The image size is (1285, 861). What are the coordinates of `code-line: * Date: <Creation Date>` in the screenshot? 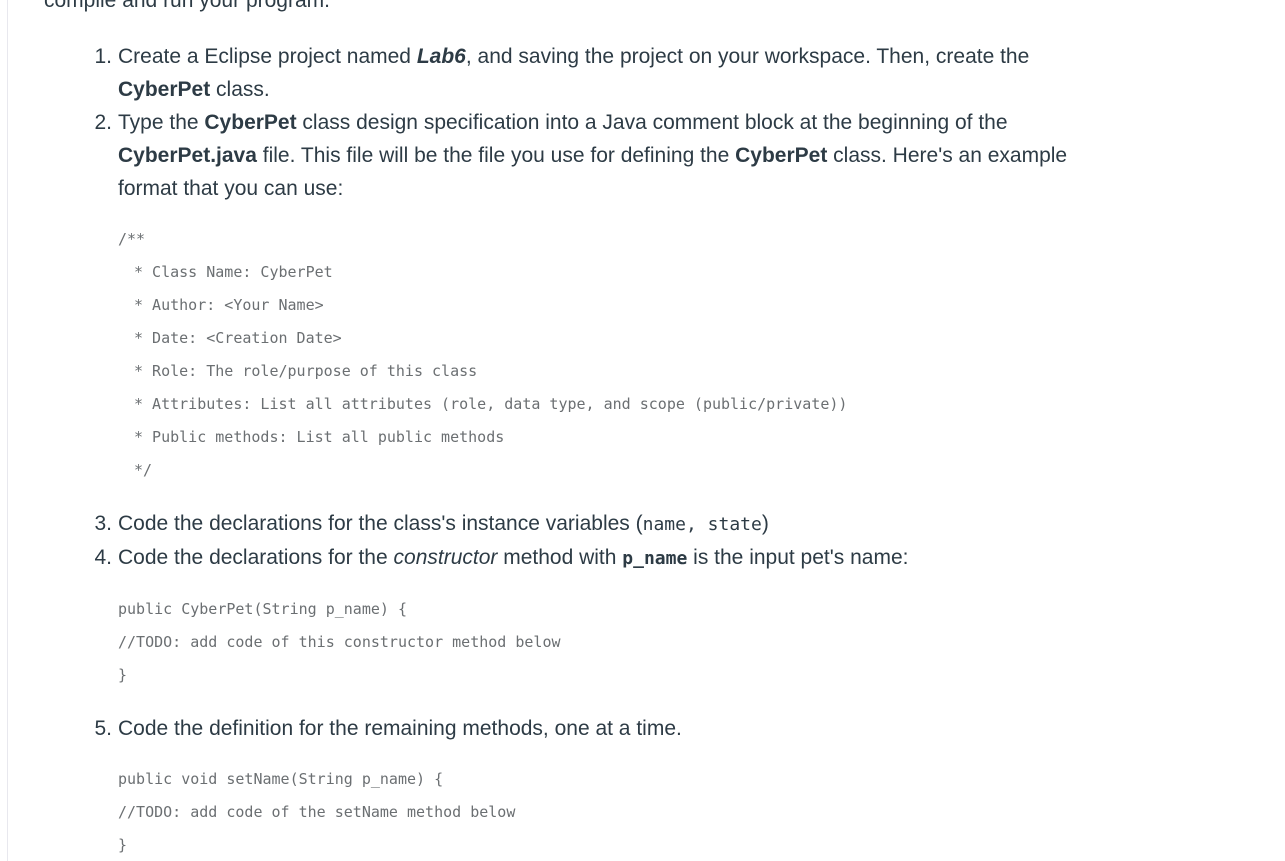 It's located at (238, 338).